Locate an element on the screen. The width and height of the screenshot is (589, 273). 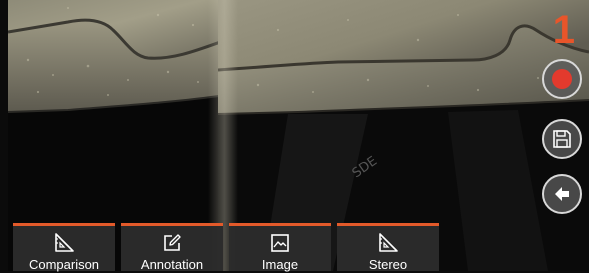
edit-pencil-icon is located at coordinates (172, 242).